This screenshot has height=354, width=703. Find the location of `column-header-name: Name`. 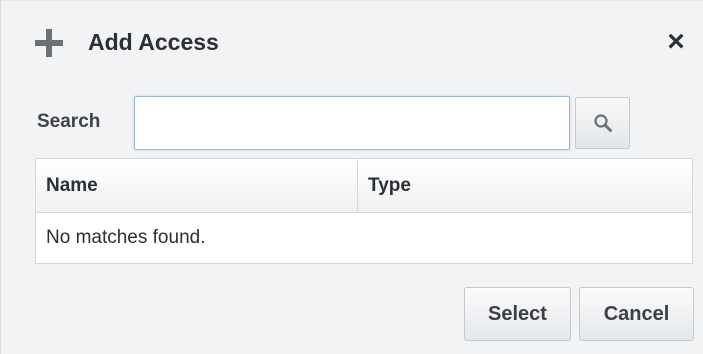

column-header-name: Name is located at coordinates (197, 185).